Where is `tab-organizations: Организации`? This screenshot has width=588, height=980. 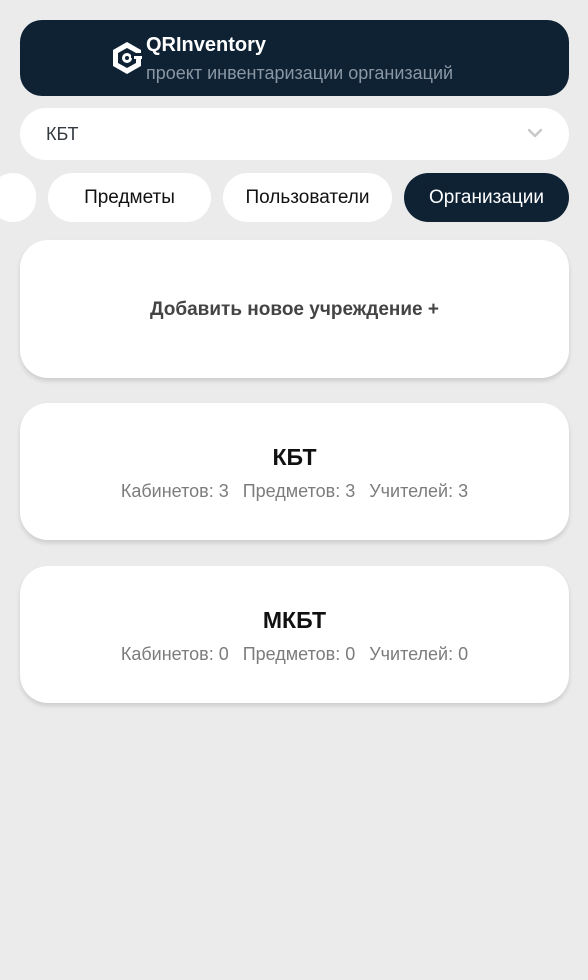 tab-organizations: Организации is located at coordinates (486, 197).